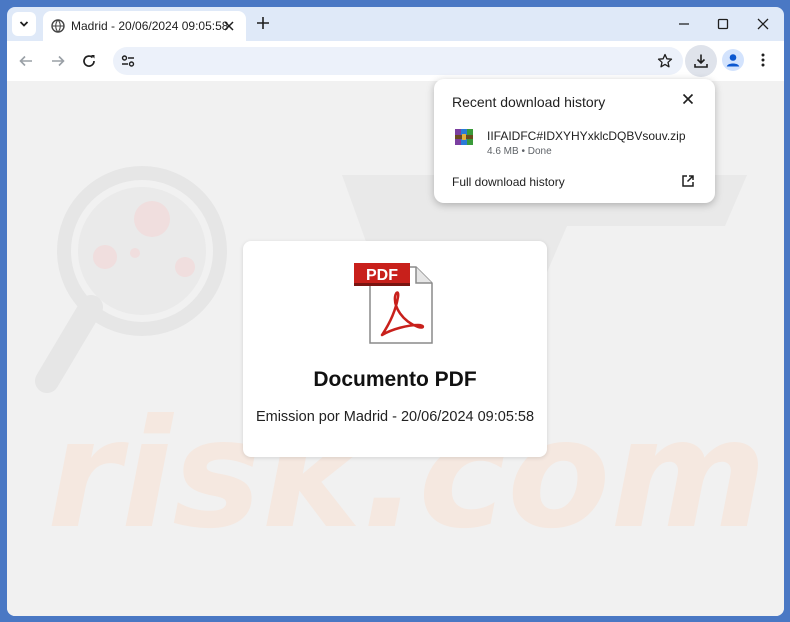 This screenshot has width=790, height=622. What do you see at coordinates (529, 102) in the screenshot?
I see `popup-header: Recent download history` at bounding box center [529, 102].